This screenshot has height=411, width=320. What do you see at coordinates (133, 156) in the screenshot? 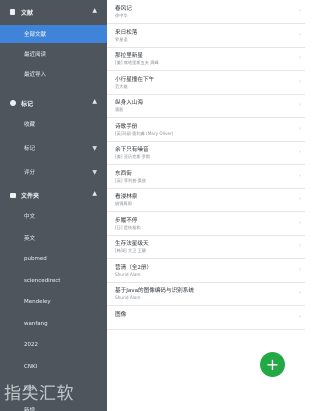
I see `list-item-subtitle: [美] 亚历克斯·罗斯` at bounding box center [133, 156].